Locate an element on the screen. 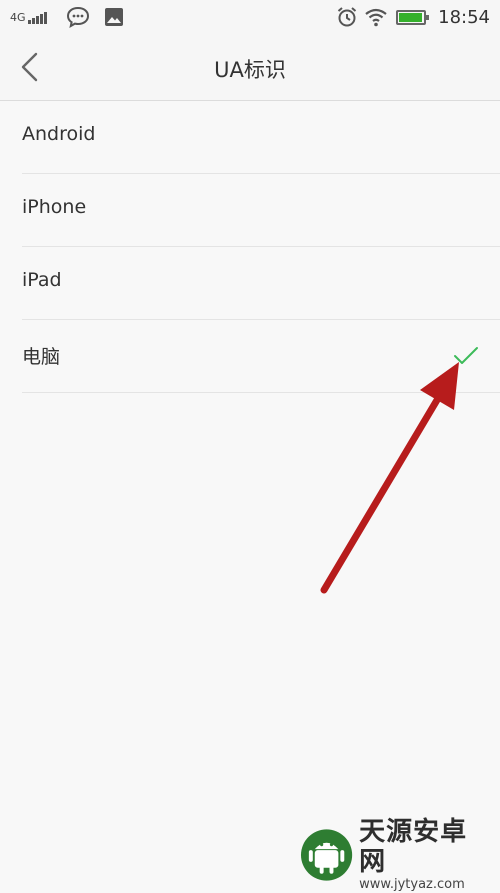 The width and height of the screenshot is (500, 893). annotation-arrow-icon is located at coordinates (389, 478).